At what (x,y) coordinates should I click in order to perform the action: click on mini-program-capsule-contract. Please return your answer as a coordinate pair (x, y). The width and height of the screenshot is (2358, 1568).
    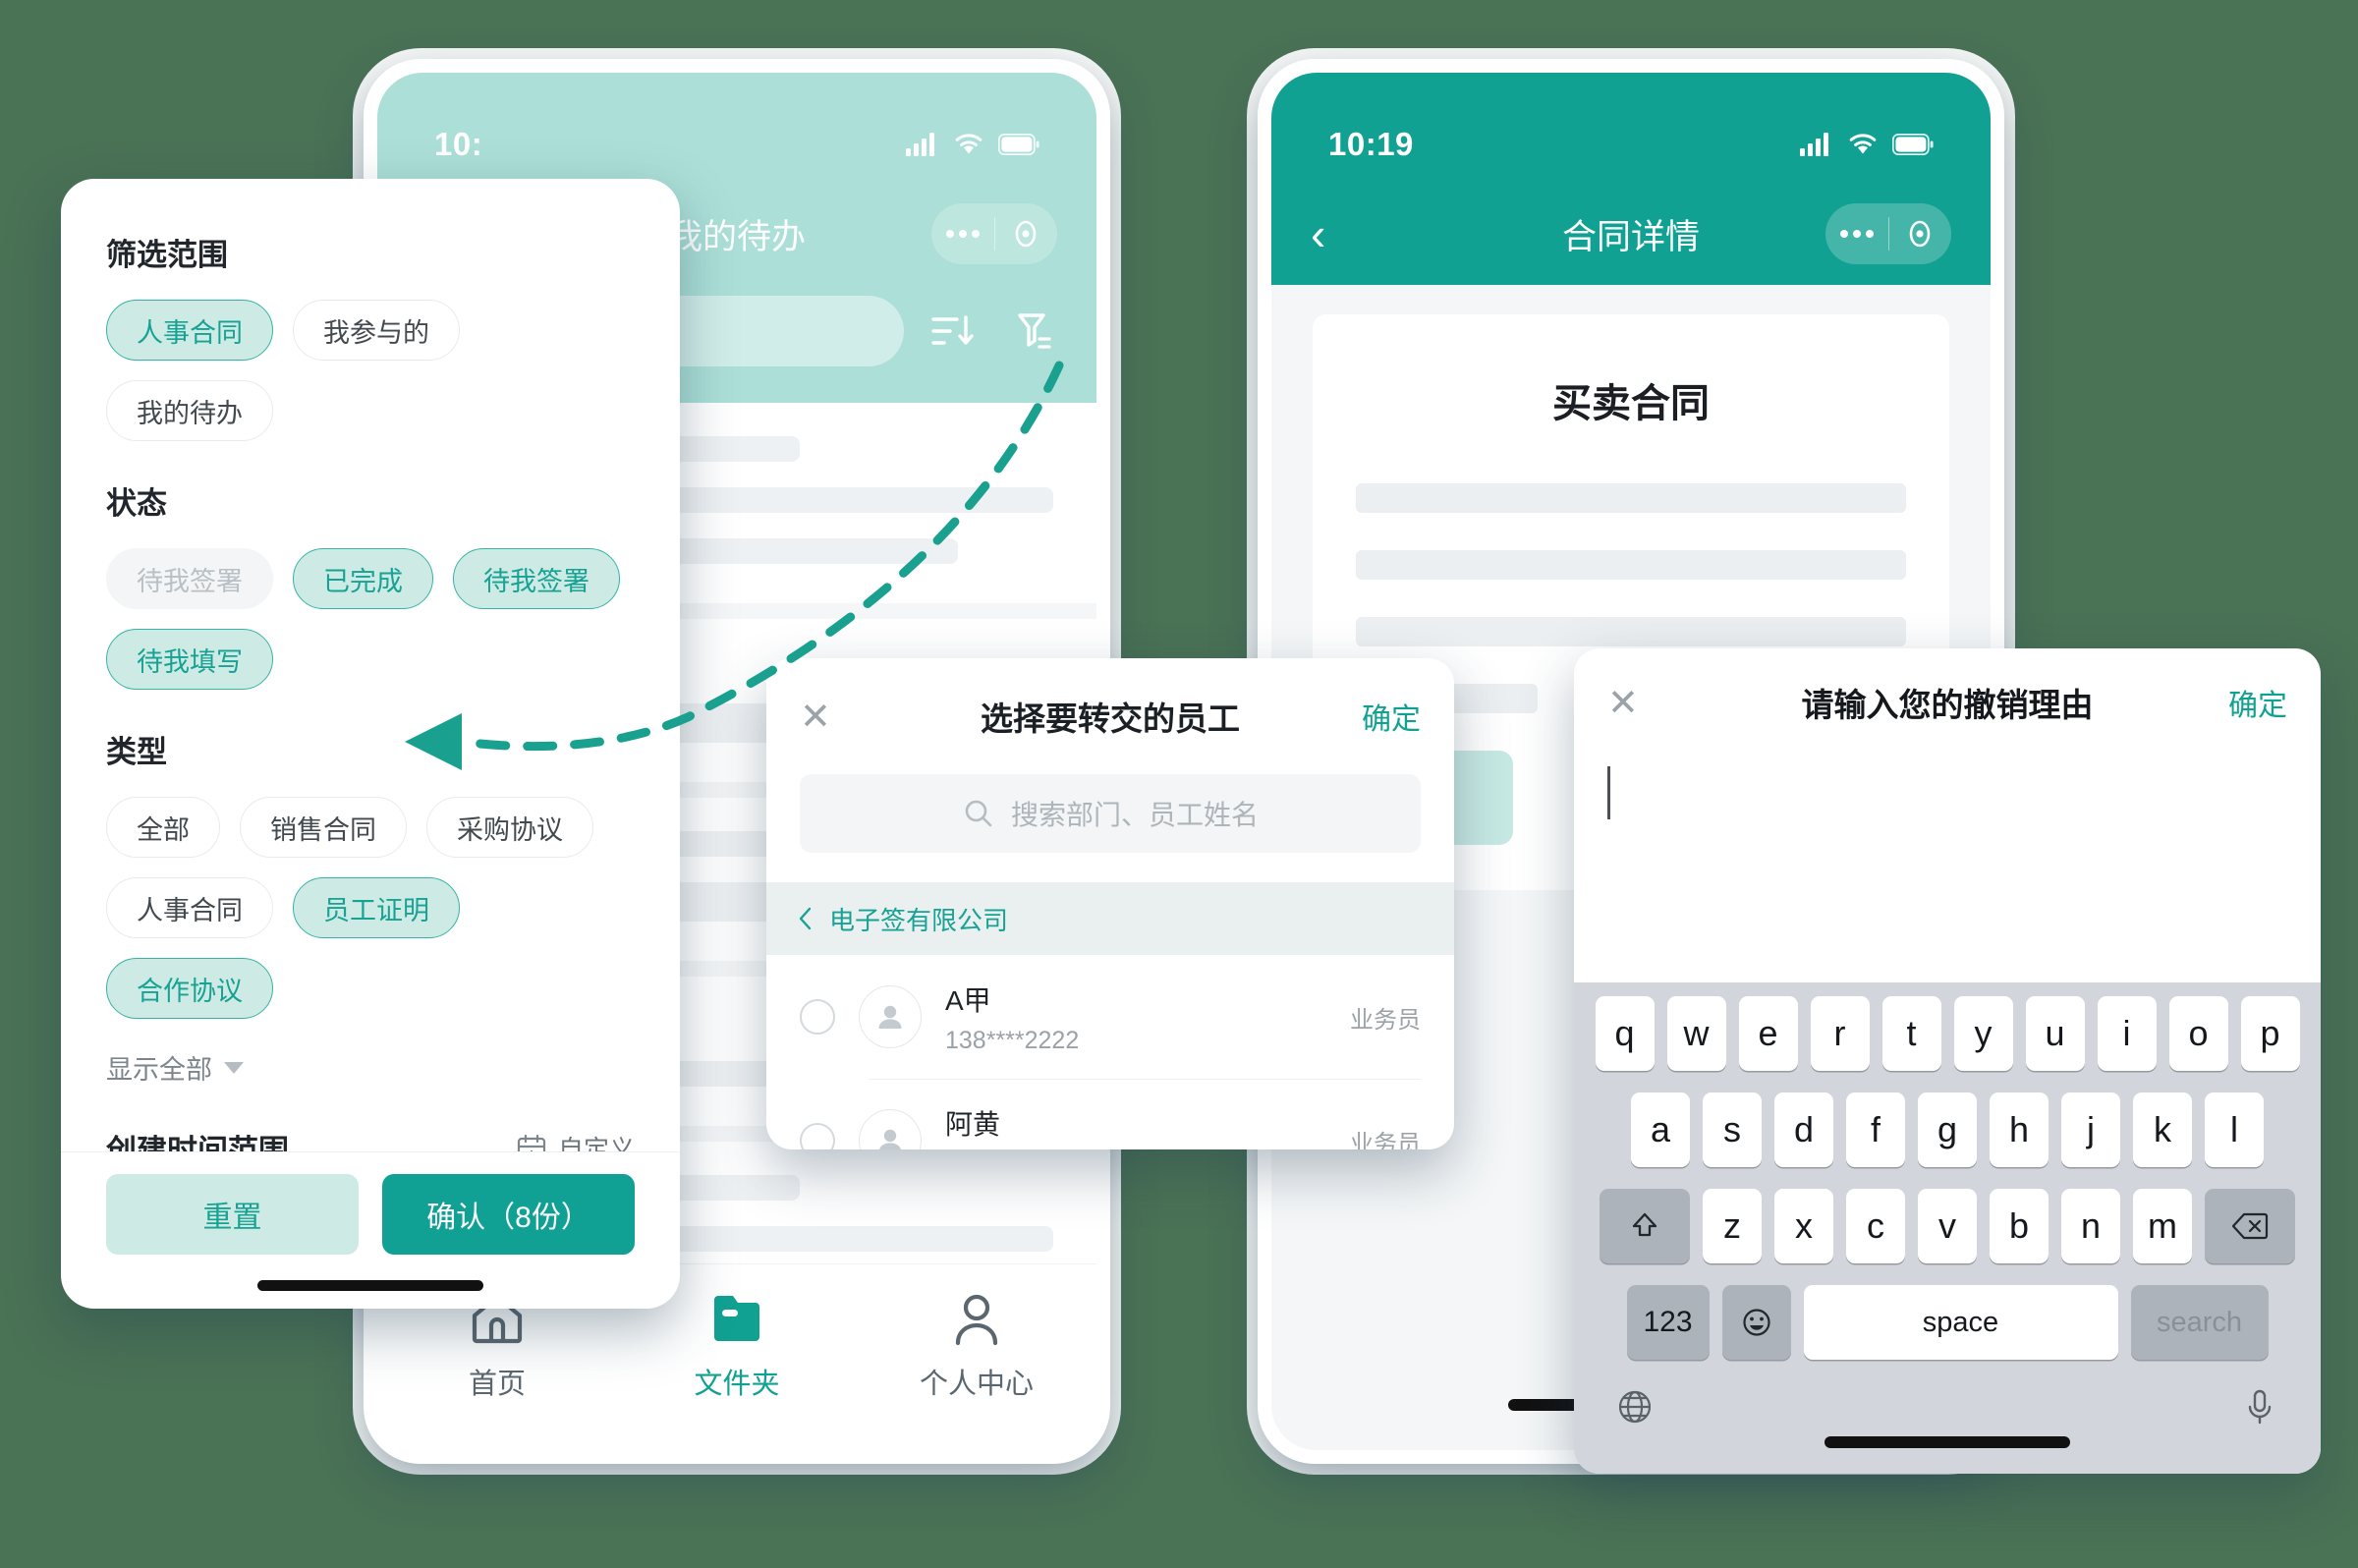
    Looking at the image, I should click on (1888, 233).